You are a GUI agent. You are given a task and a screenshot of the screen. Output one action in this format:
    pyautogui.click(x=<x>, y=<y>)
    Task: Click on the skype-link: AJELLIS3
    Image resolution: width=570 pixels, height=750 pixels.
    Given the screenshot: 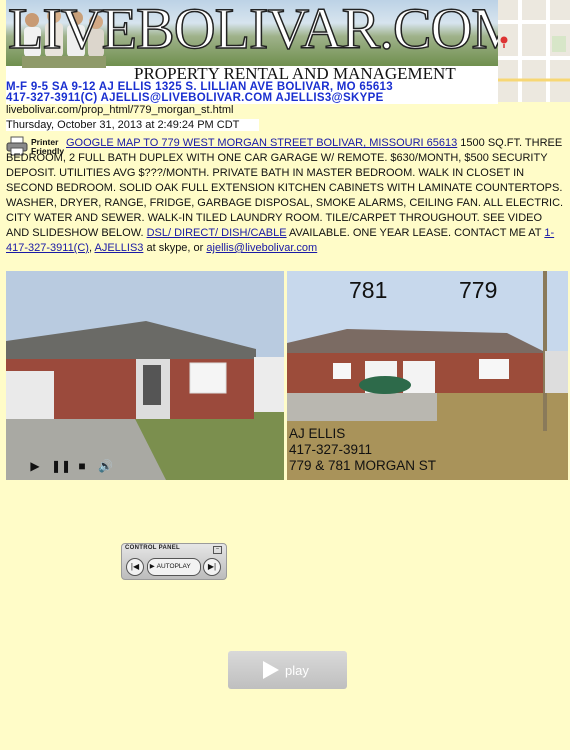 What is the action you would take?
    pyautogui.click(x=118, y=248)
    